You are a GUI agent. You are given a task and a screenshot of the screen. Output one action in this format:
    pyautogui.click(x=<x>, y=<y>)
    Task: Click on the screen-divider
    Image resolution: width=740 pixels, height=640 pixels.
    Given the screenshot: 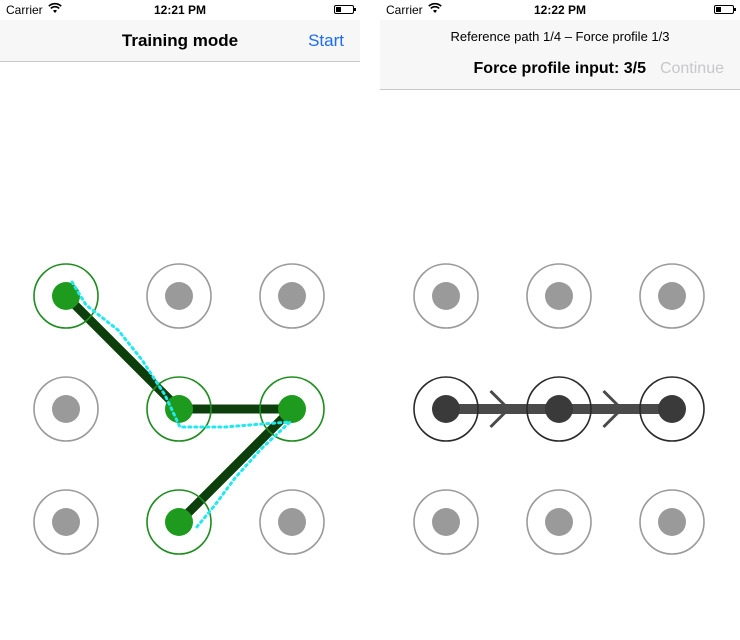 What is the action you would take?
    pyautogui.click(x=370, y=320)
    